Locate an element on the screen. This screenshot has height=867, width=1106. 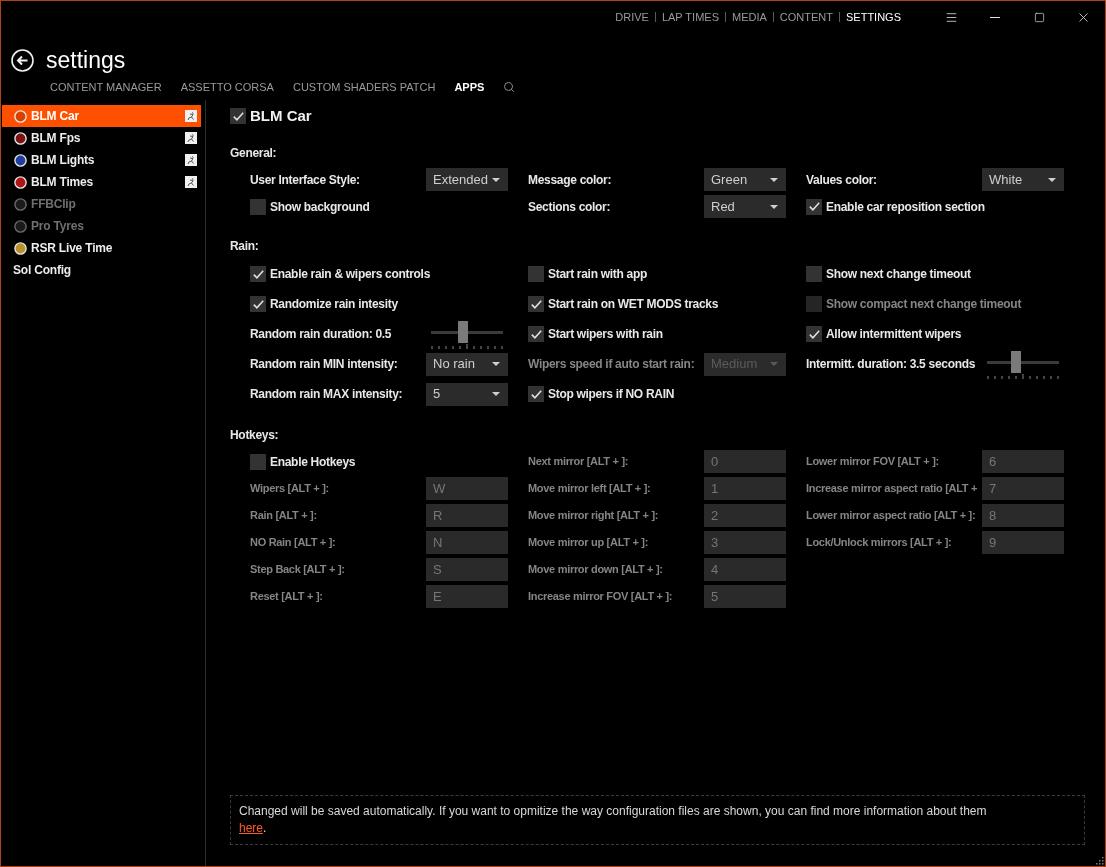
notice-text: Changed will be saved automatically. If you want to opmitize the way configuration files are shown, you can find more information about them here. is located at coordinates (613, 820).